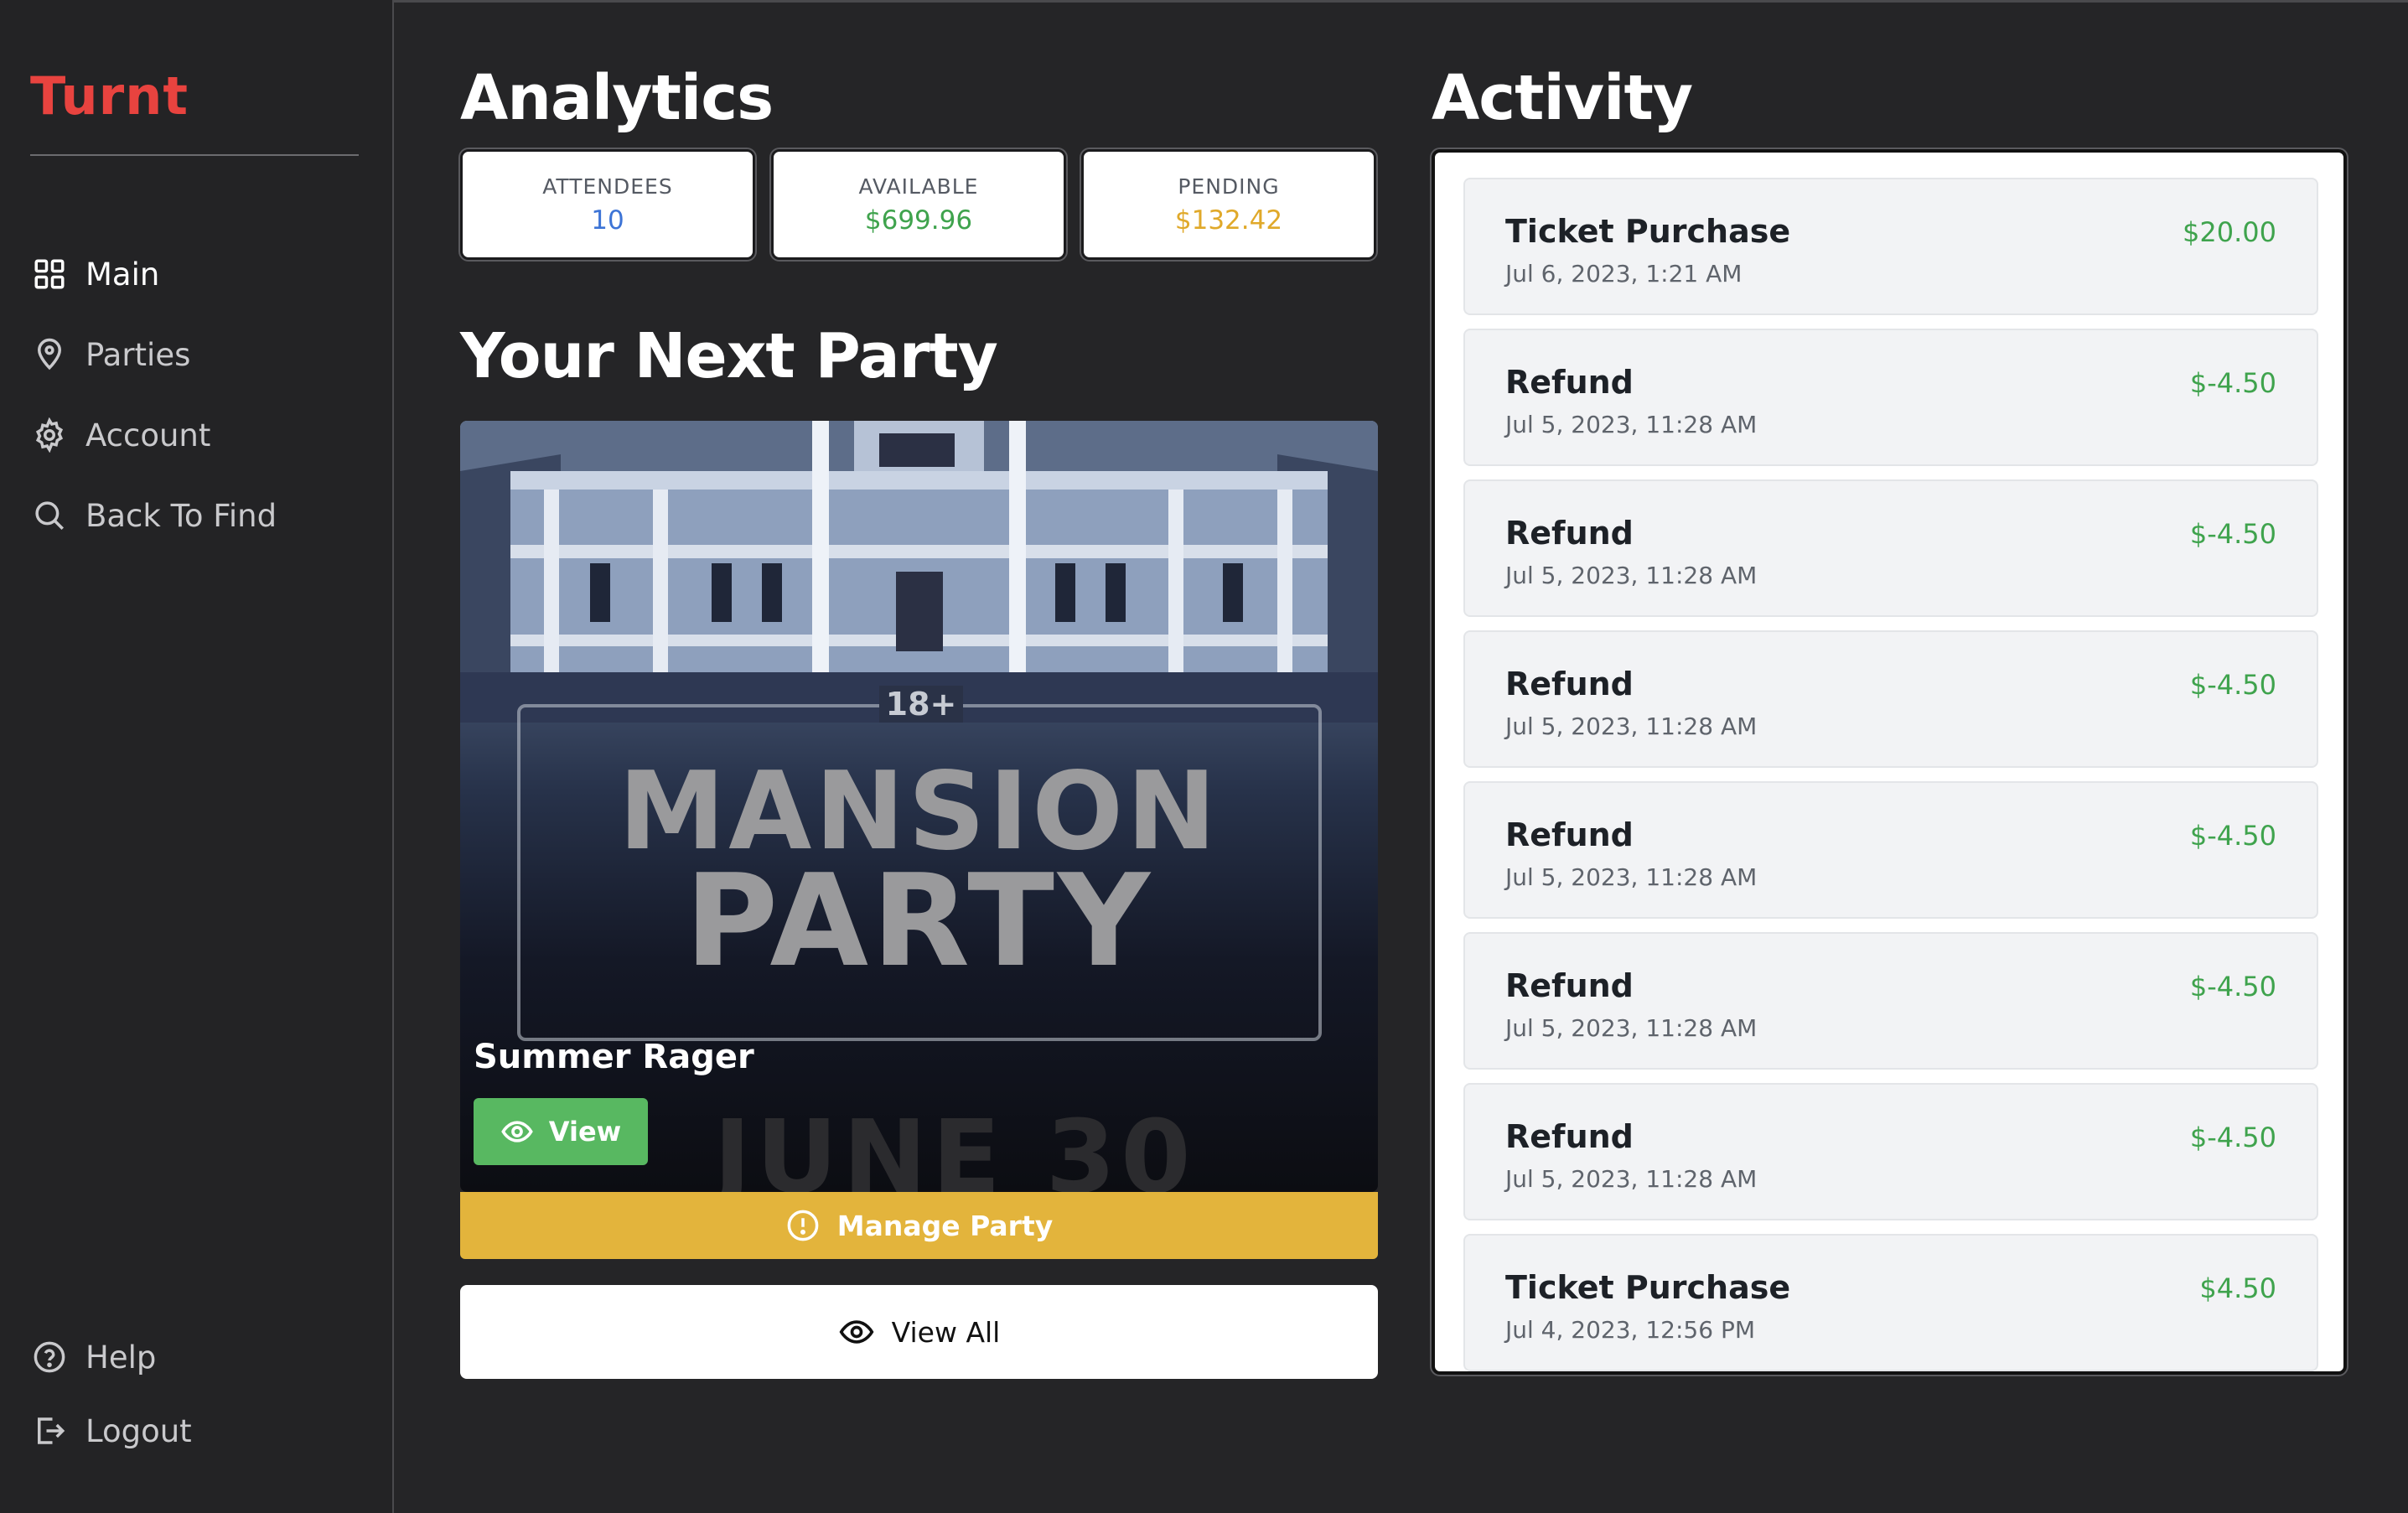 This screenshot has width=2408, height=1513. What do you see at coordinates (608, 205) in the screenshot?
I see `stat-card-attendees: ATTENDEES 10` at bounding box center [608, 205].